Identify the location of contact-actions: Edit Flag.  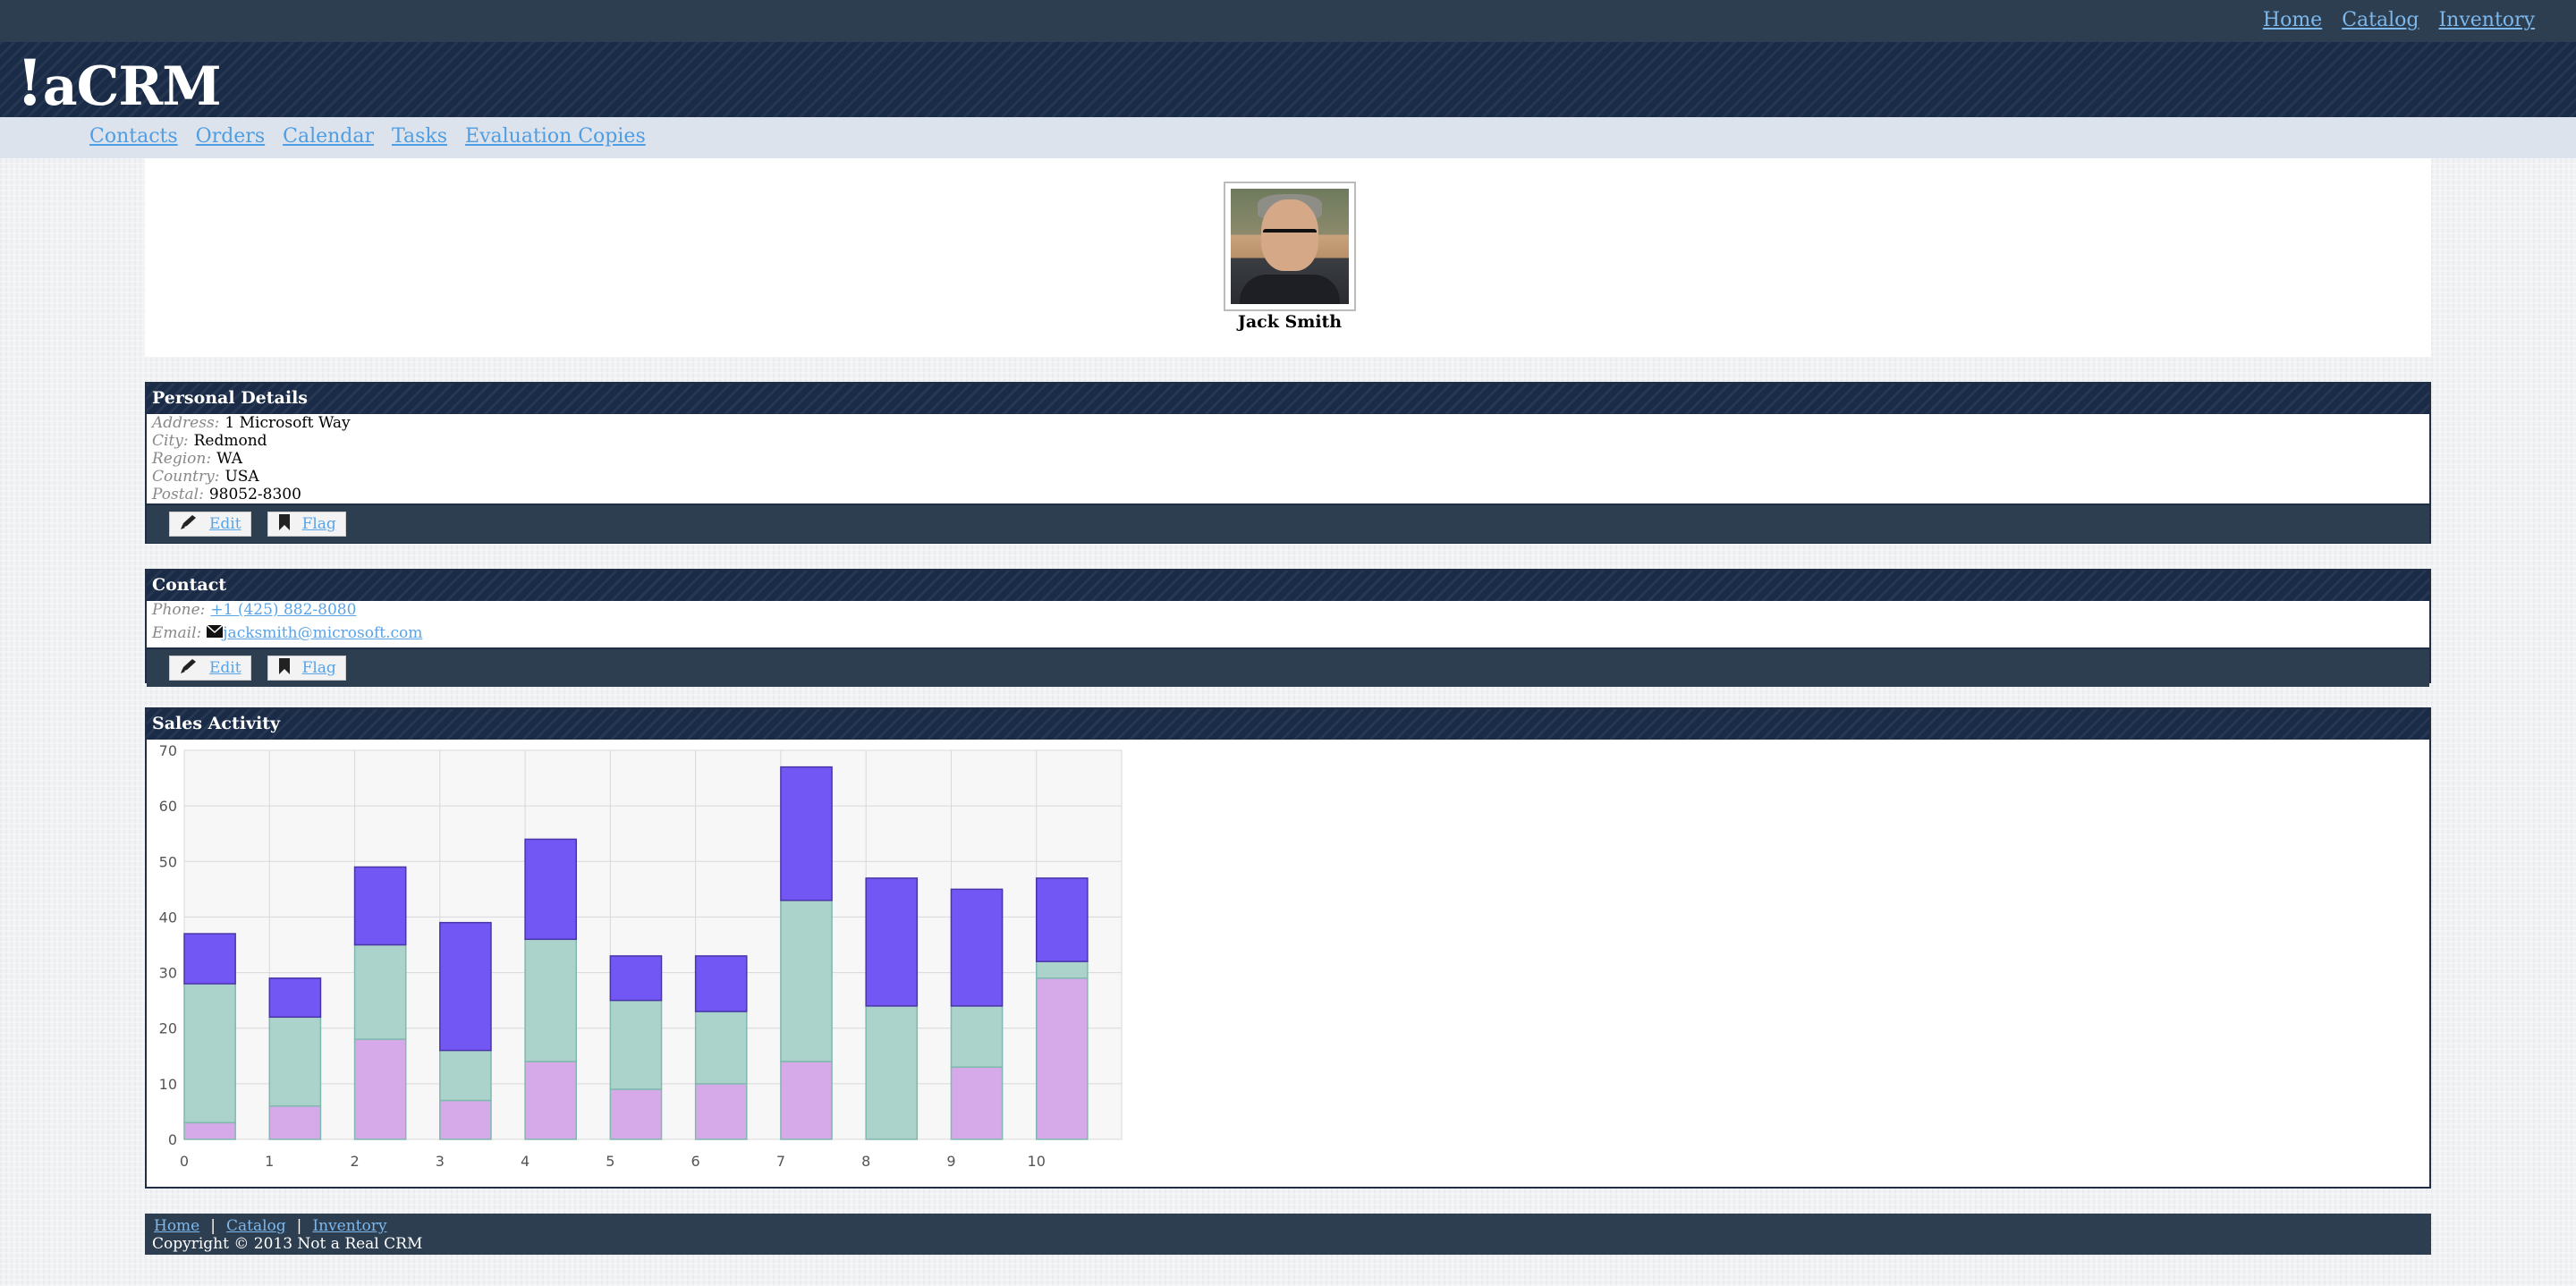
(1288, 667).